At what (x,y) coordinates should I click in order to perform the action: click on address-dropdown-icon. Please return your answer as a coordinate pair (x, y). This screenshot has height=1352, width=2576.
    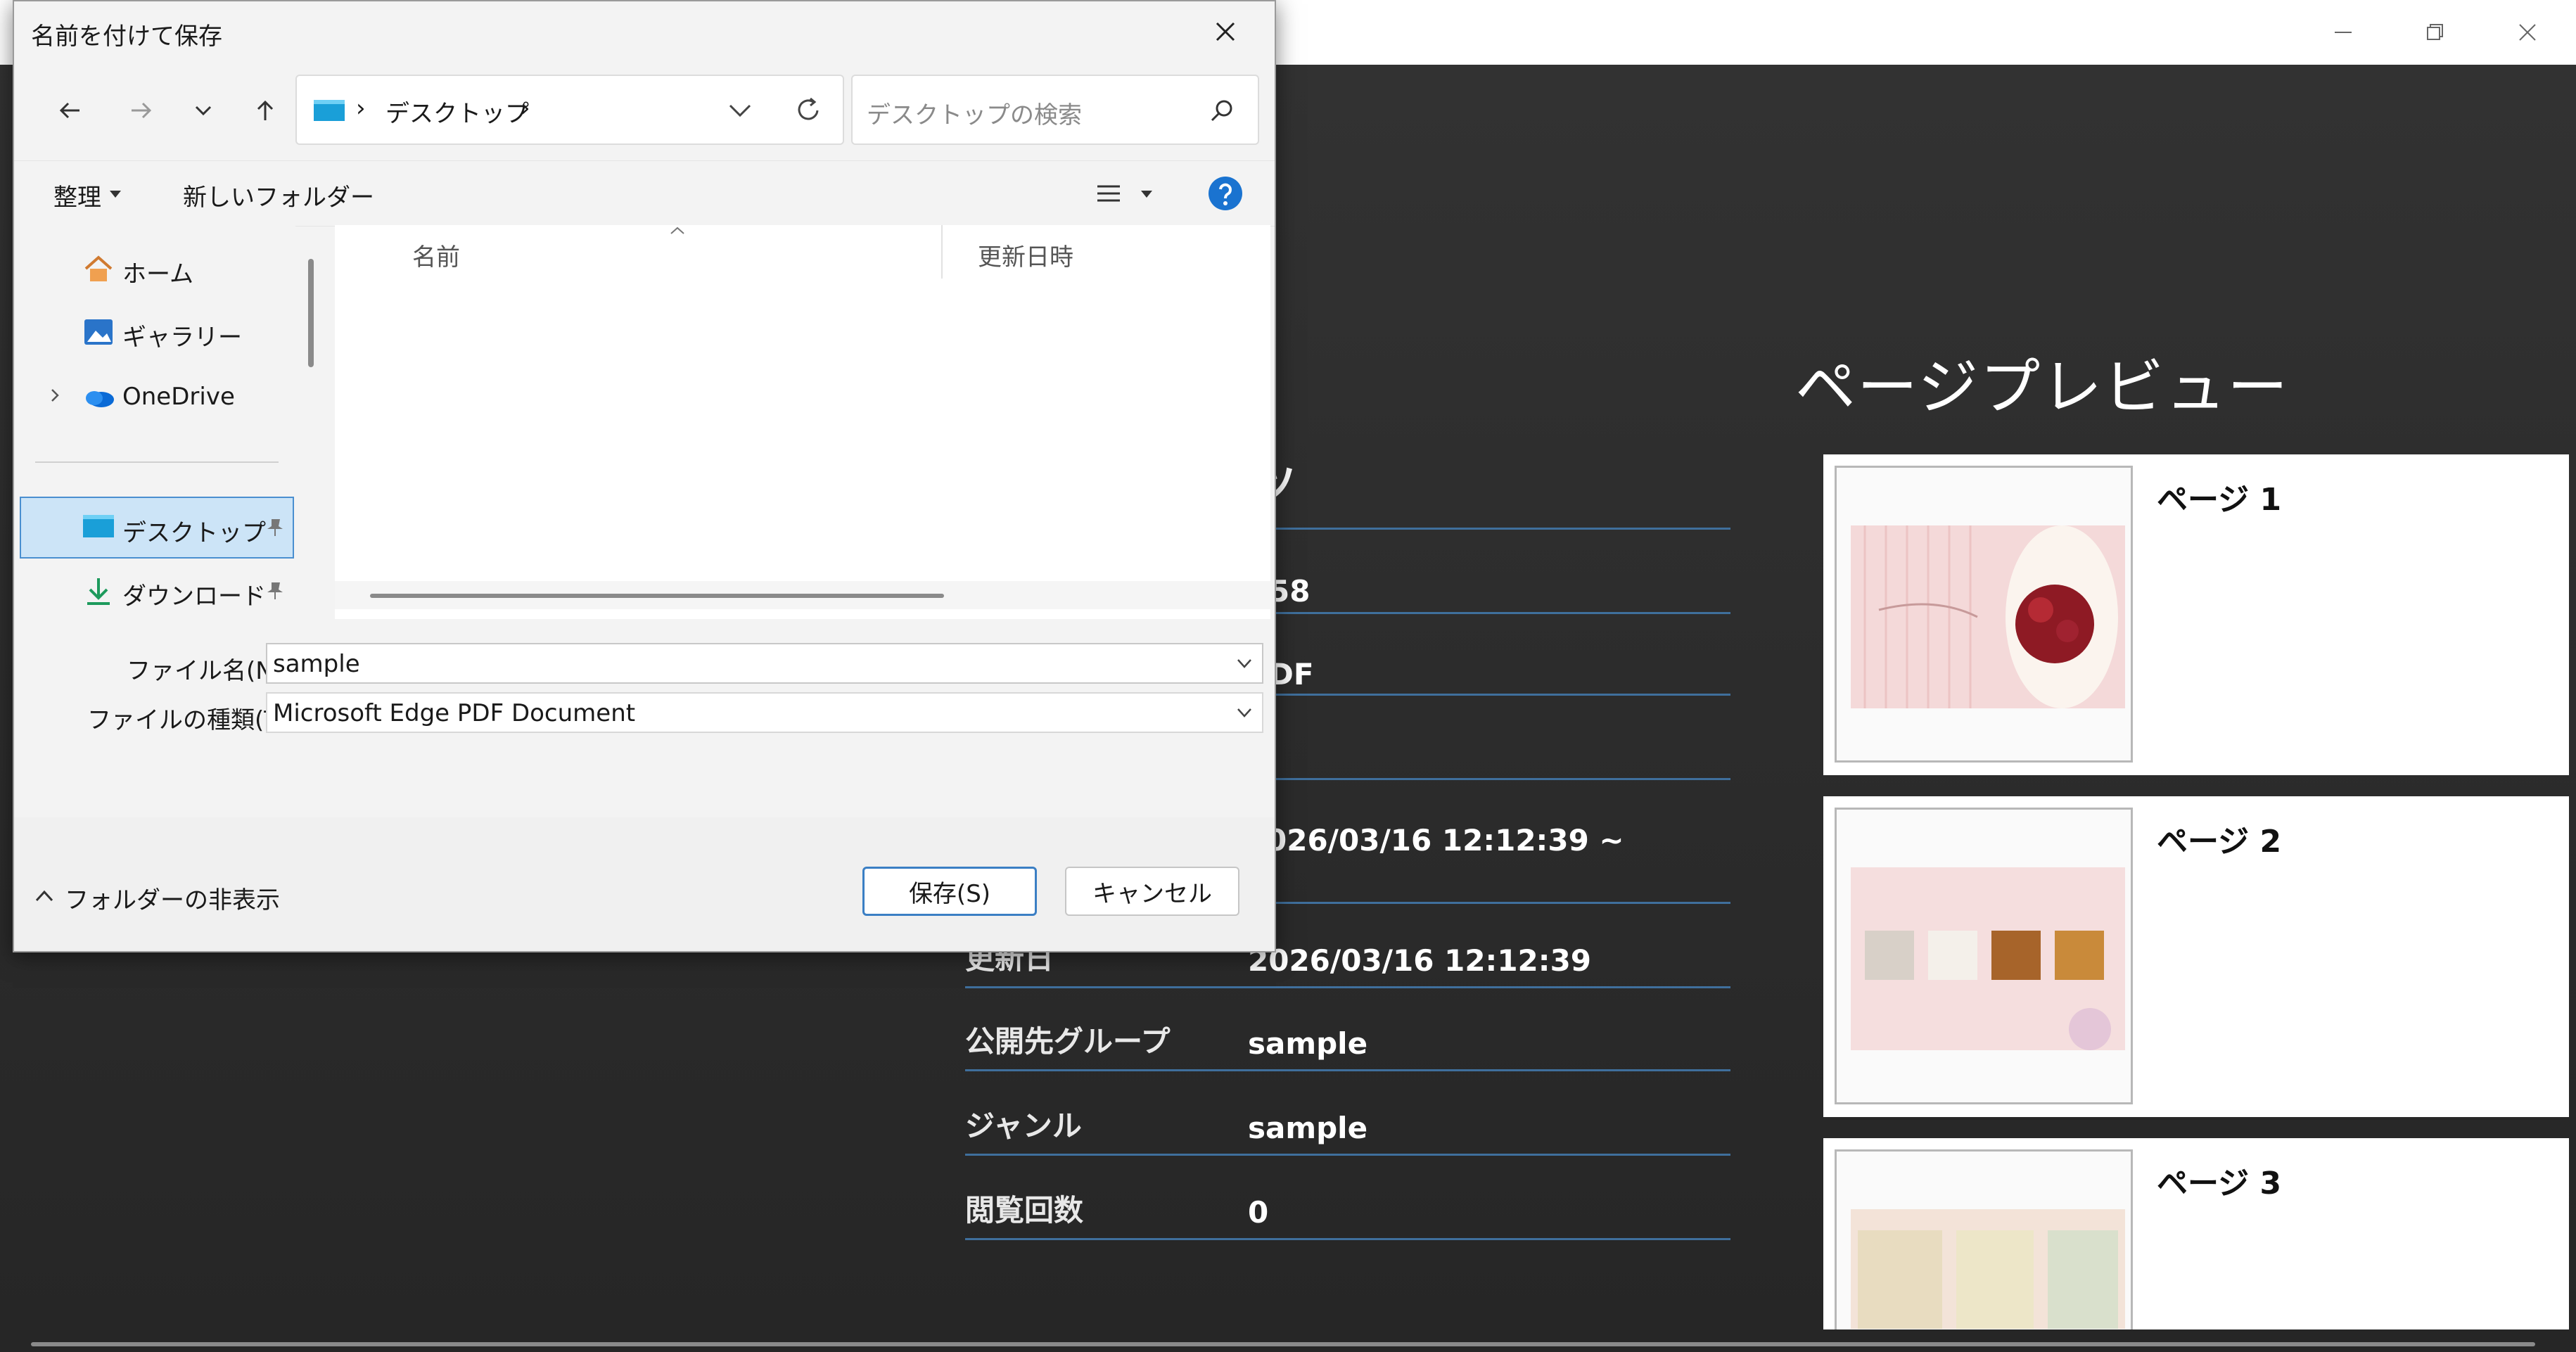
    Looking at the image, I should click on (740, 110).